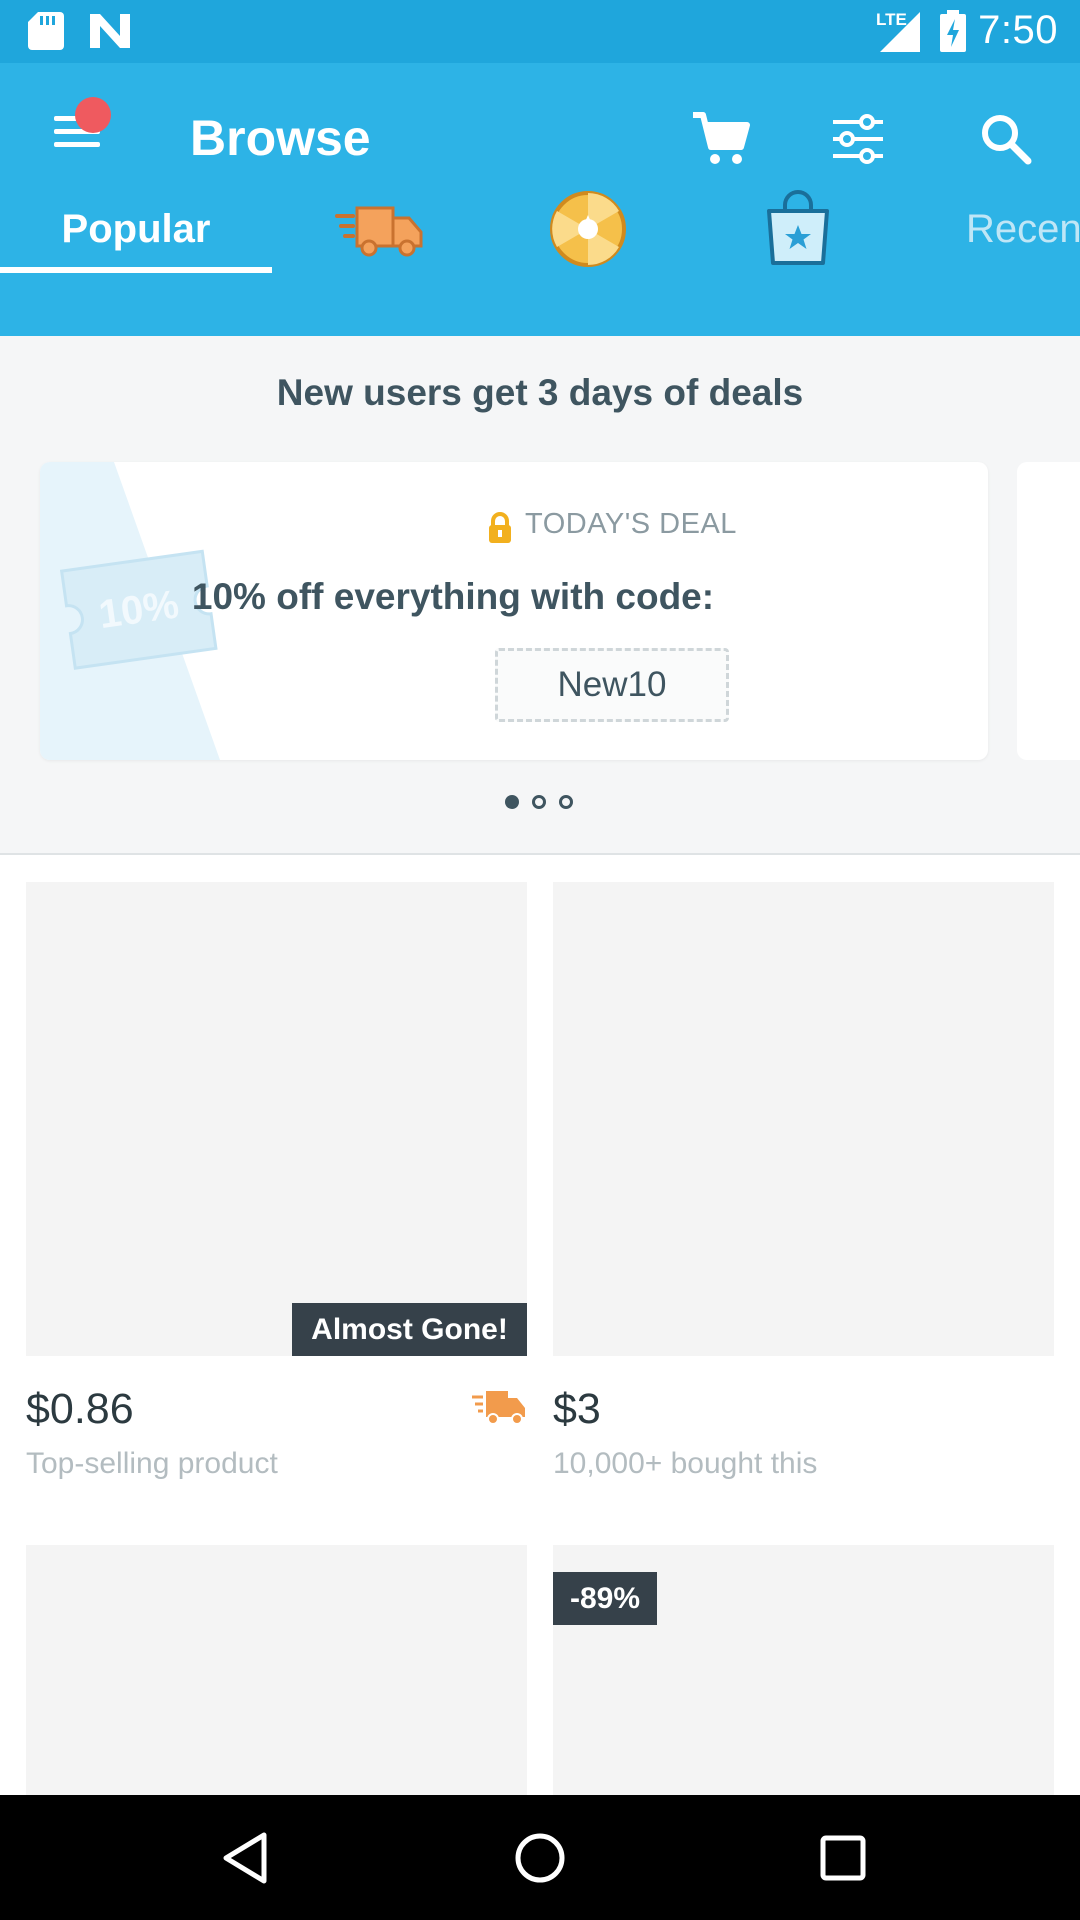 The height and width of the screenshot is (1920, 1080). What do you see at coordinates (152, 1463) in the screenshot?
I see `product-subtitle: Top-selling product` at bounding box center [152, 1463].